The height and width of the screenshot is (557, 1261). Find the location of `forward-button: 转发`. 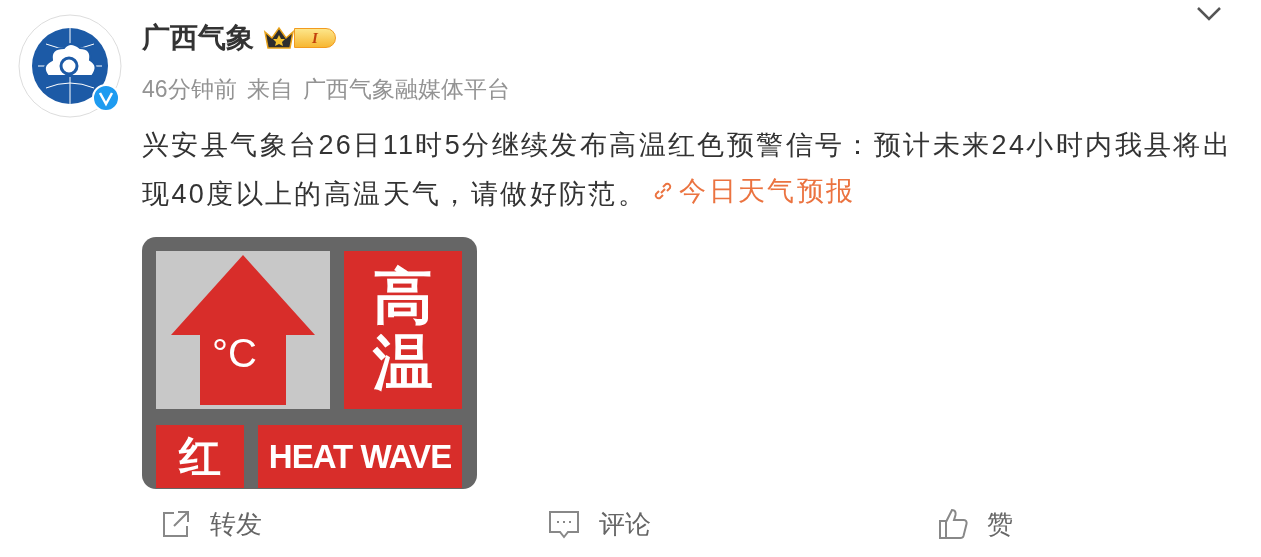

forward-button: 转发 is located at coordinates (202, 524).